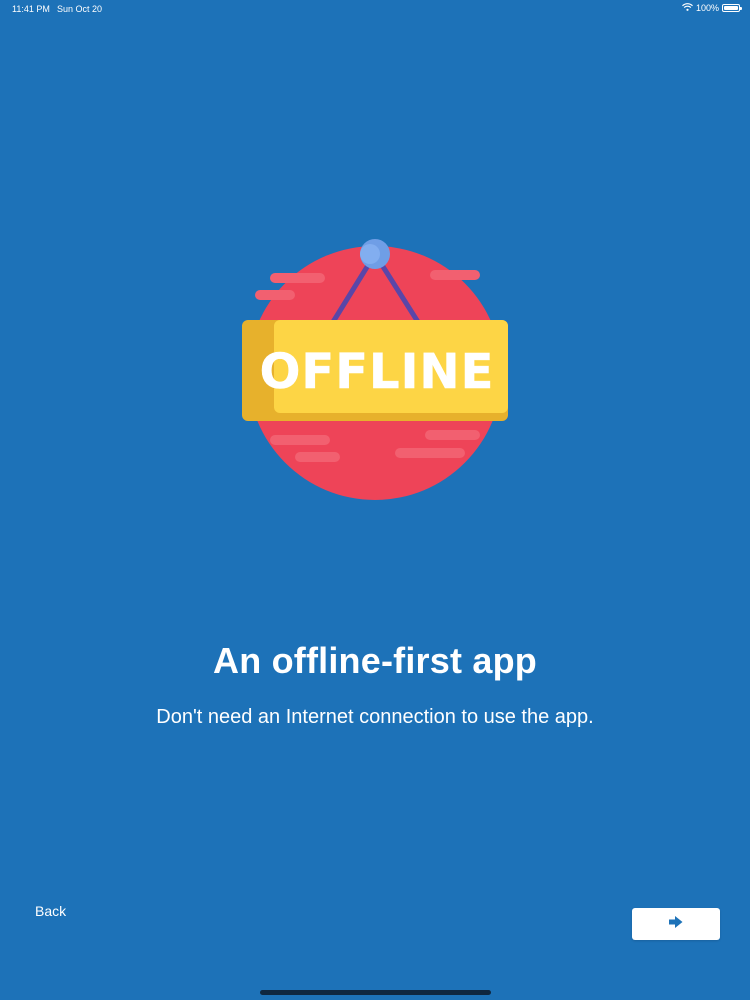 The width and height of the screenshot is (750, 1000). What do you see at coordinates (377, 372) in the screenshot?
I see `sign-text: OFFLINE` at bounding box center [377, 372].